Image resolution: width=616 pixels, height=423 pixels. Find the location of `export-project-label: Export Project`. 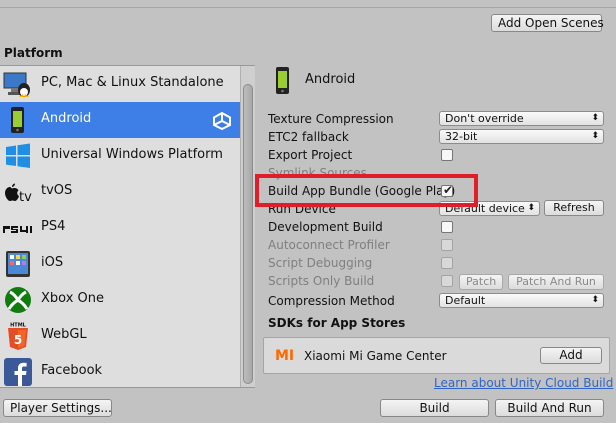

export-project-label: Export Project is located at coordinates (310, 155).